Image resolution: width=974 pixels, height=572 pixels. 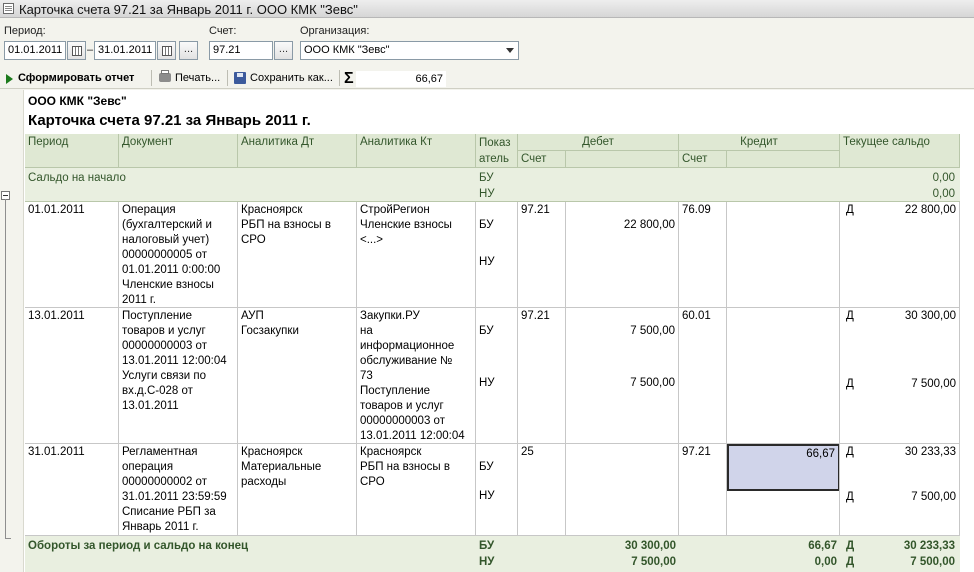 I want to click on organization-select: ООО КМК "Зевс", so click(x=409, y=50).